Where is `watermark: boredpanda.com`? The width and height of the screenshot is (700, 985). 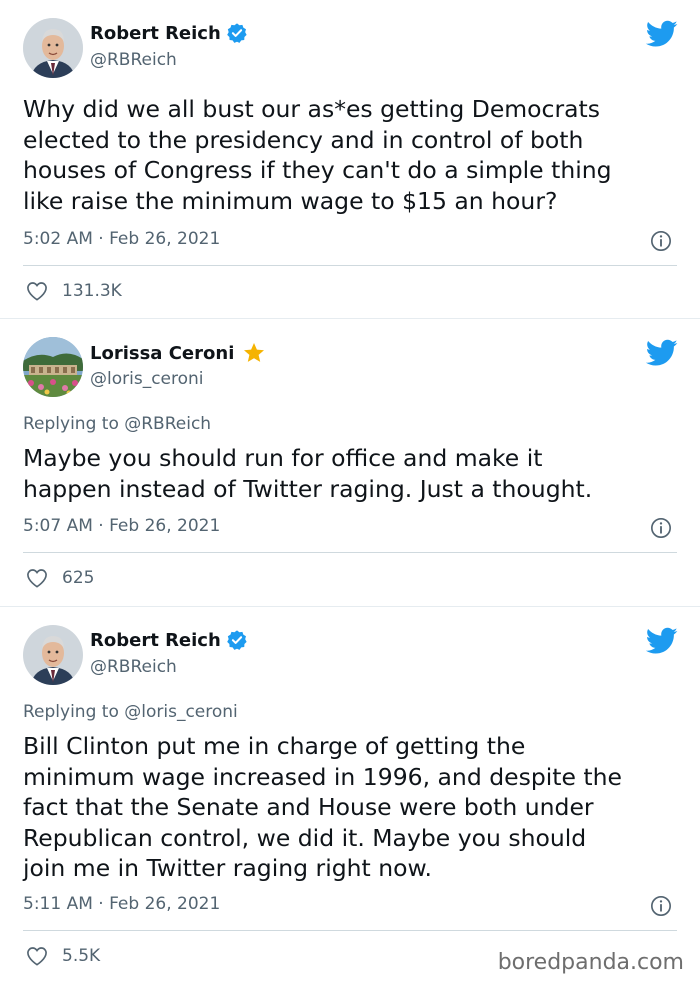 watermark: boredpanda.com is located at coordinates (590, 962).